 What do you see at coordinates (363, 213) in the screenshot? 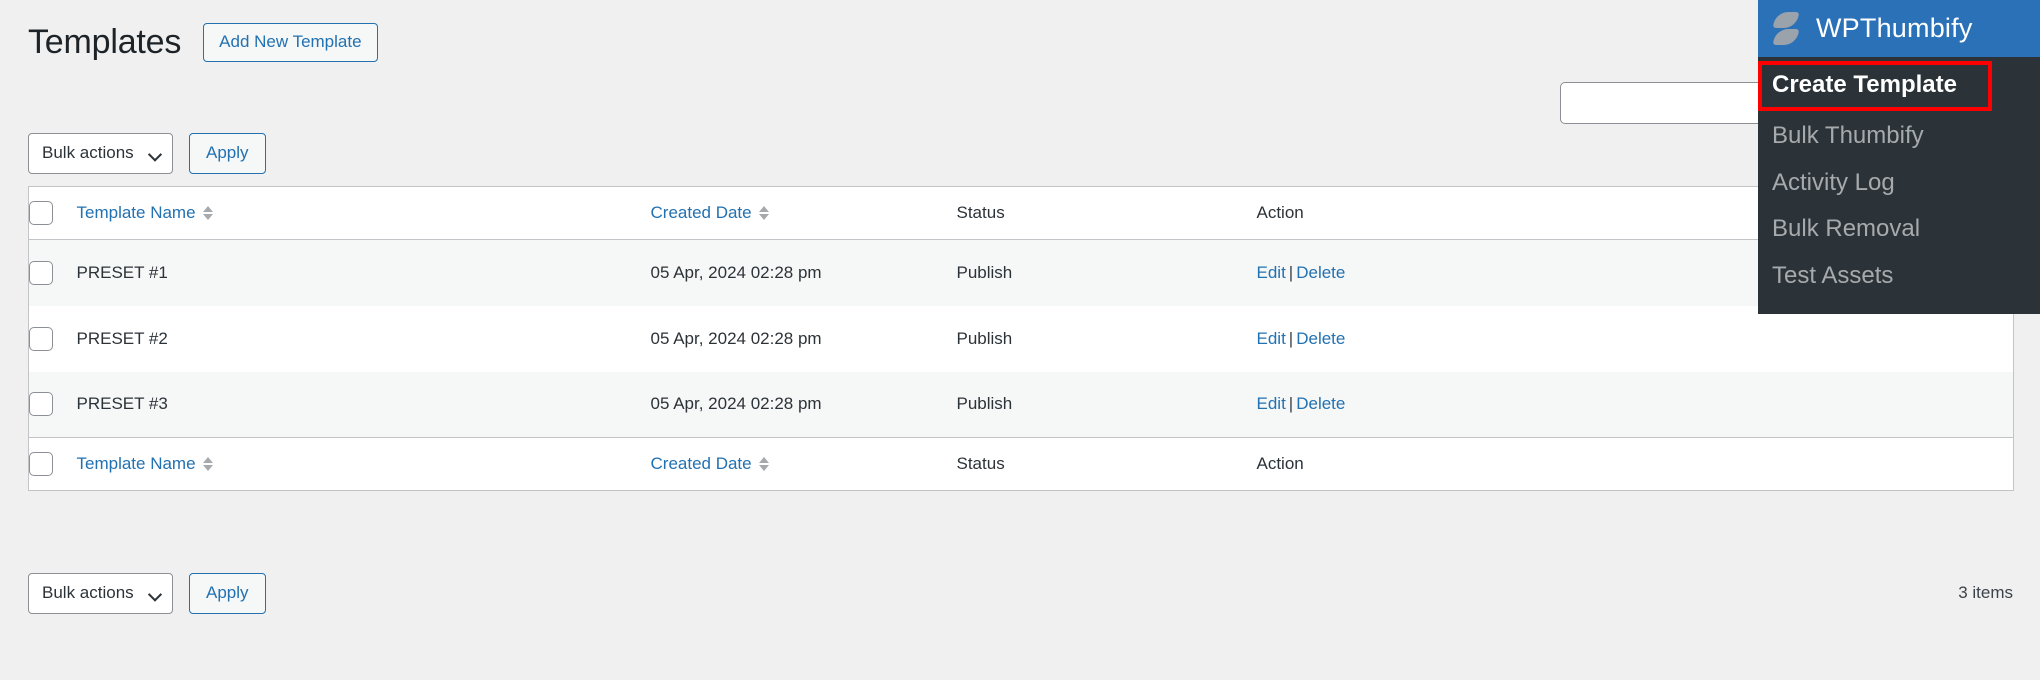
I see `column-header-template-name-top: Template Name` at bounding box center [363, 213].